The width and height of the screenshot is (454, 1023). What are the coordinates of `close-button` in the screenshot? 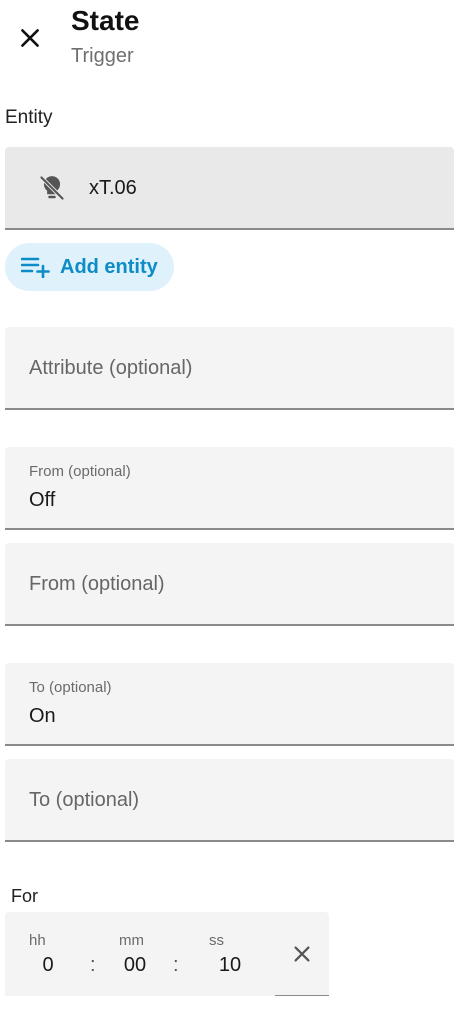 It's located at (30, 38).